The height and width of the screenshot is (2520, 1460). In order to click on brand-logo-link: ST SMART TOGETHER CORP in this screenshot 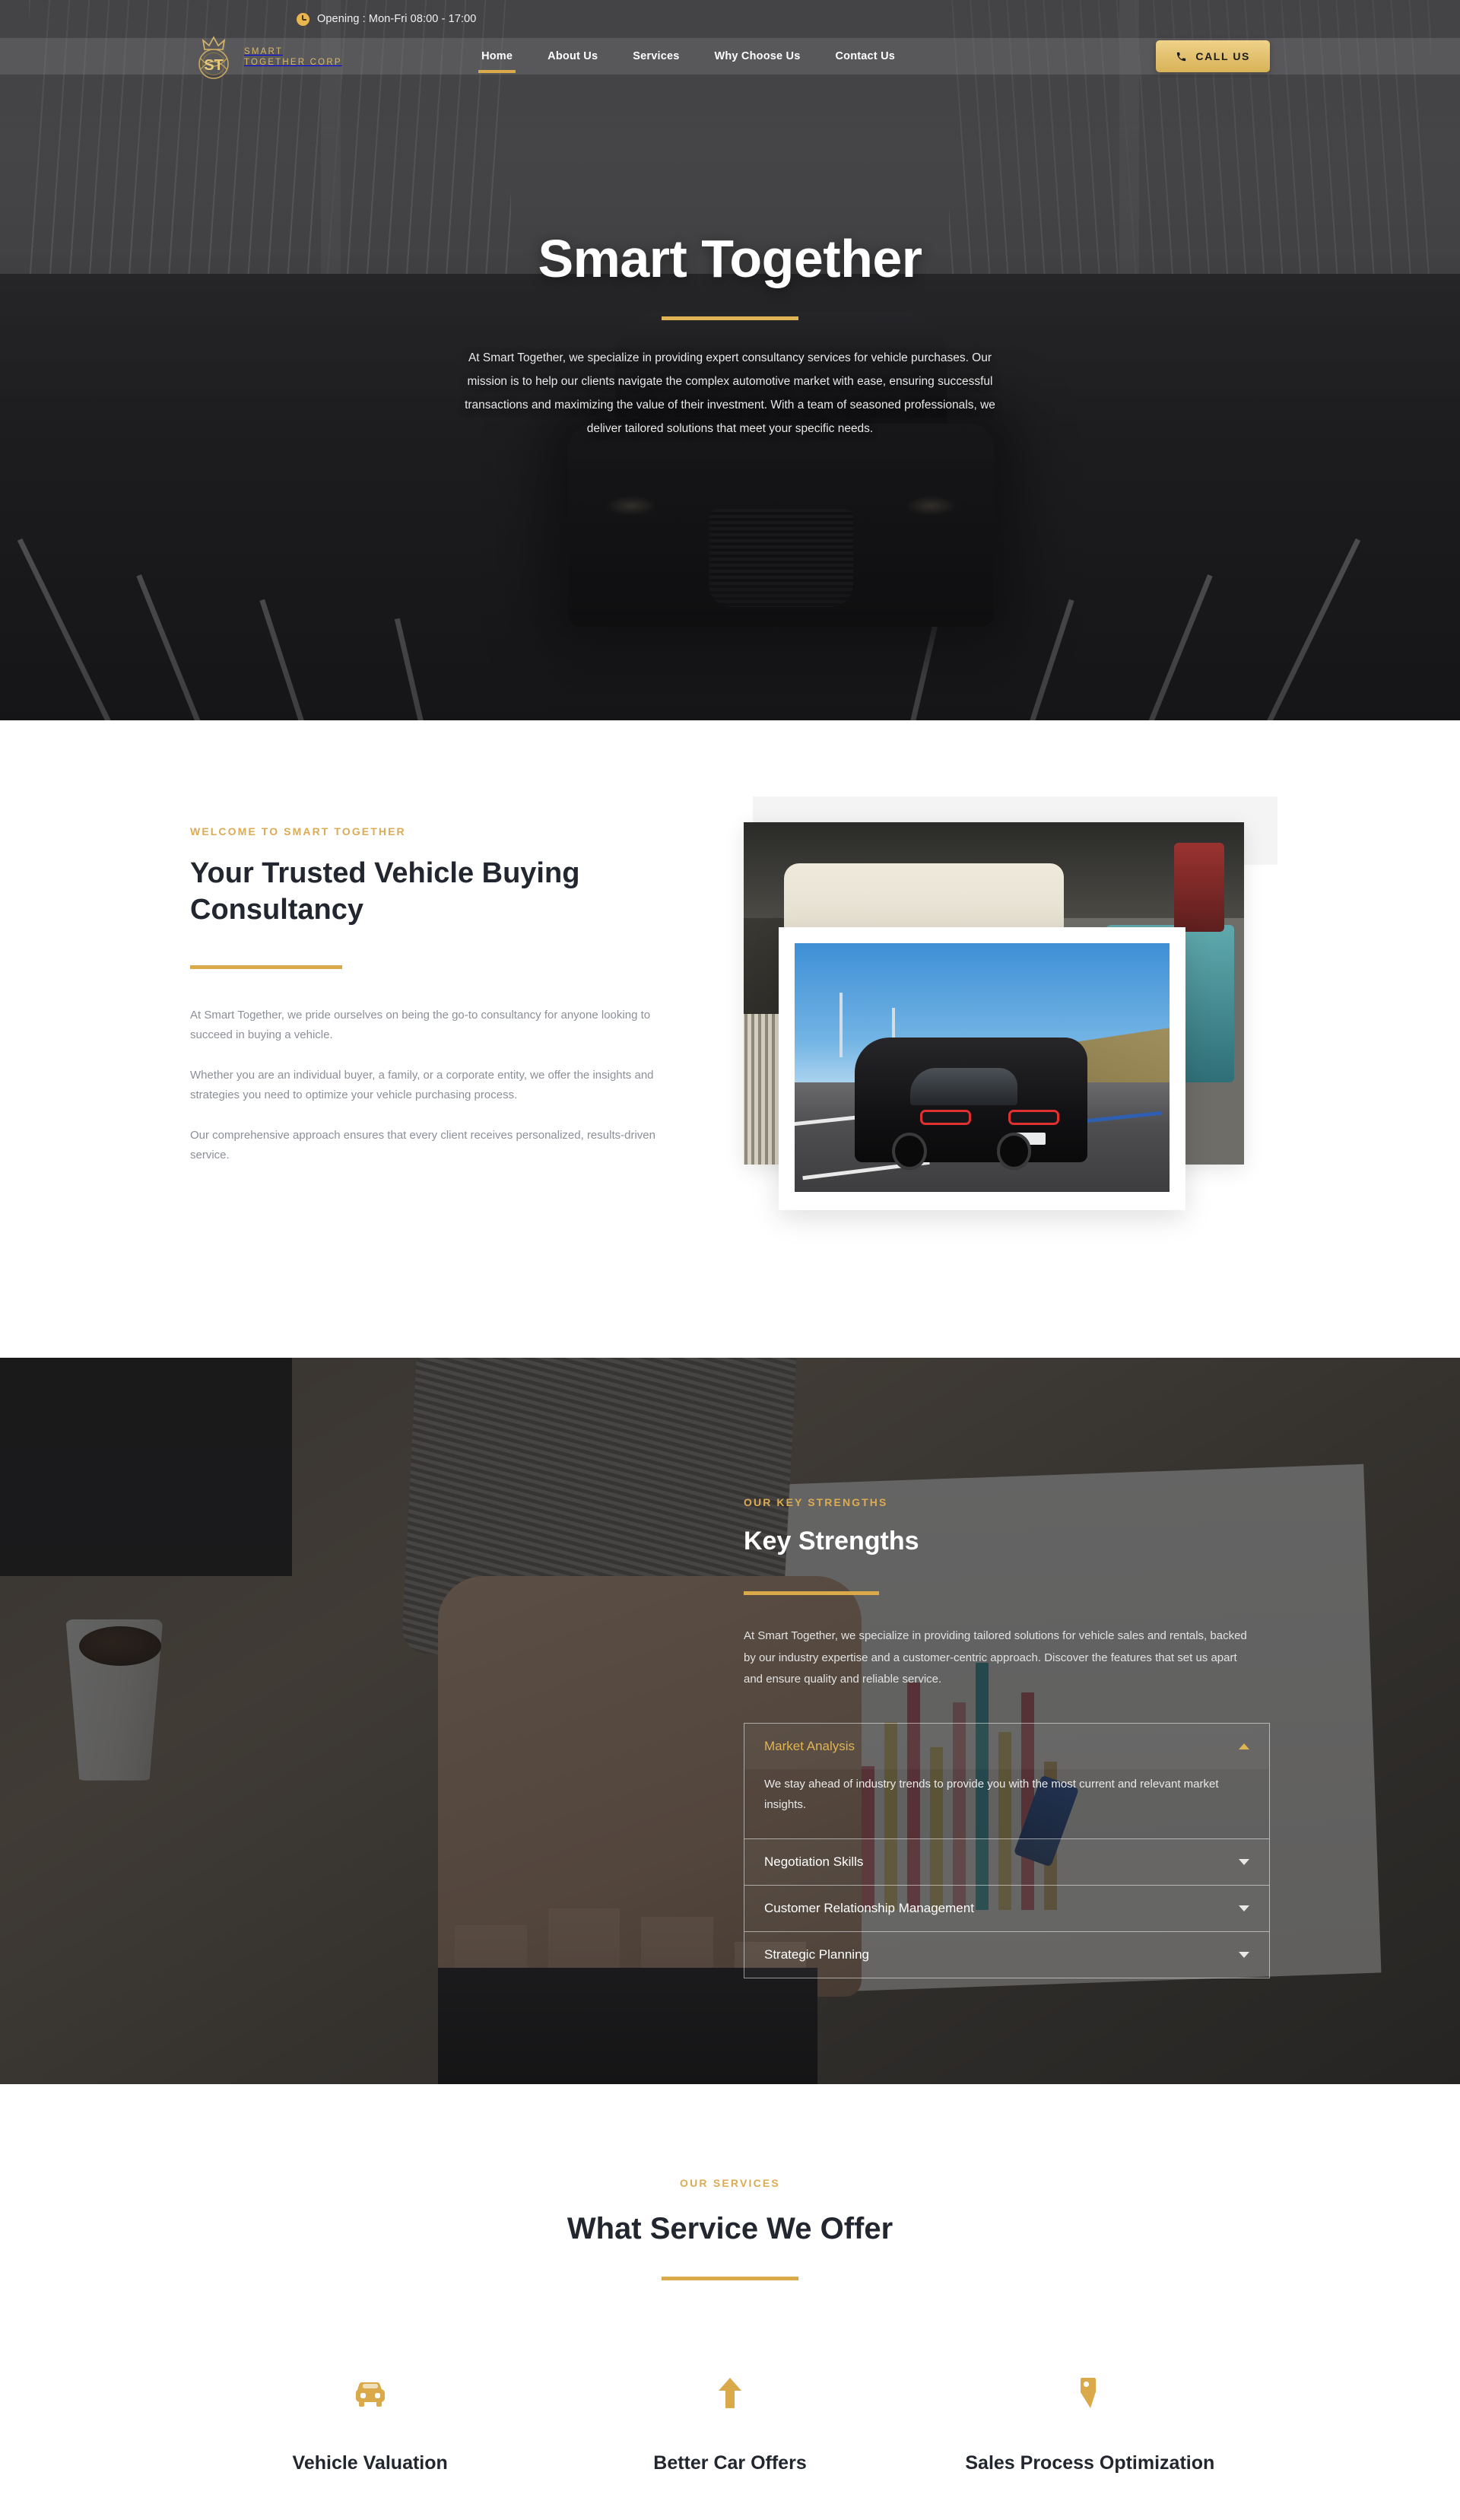, I will do `click(266, 57)`.